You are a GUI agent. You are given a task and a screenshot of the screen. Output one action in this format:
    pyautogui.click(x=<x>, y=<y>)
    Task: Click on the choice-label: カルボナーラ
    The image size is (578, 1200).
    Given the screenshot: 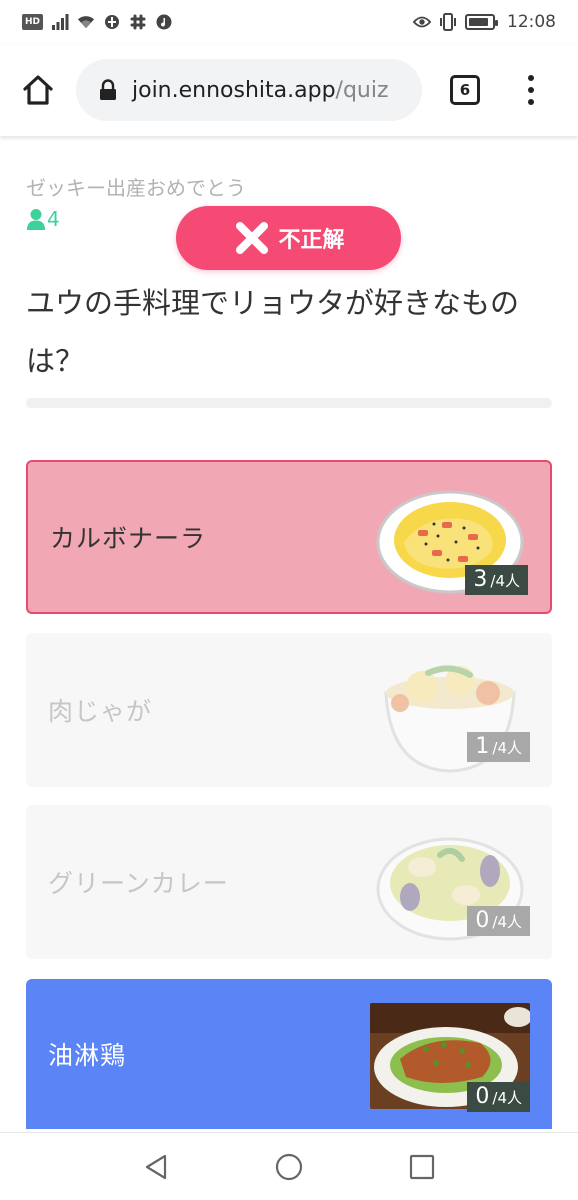 What is the action you would take?
    pyautogui.click(x=128, y=538)
    